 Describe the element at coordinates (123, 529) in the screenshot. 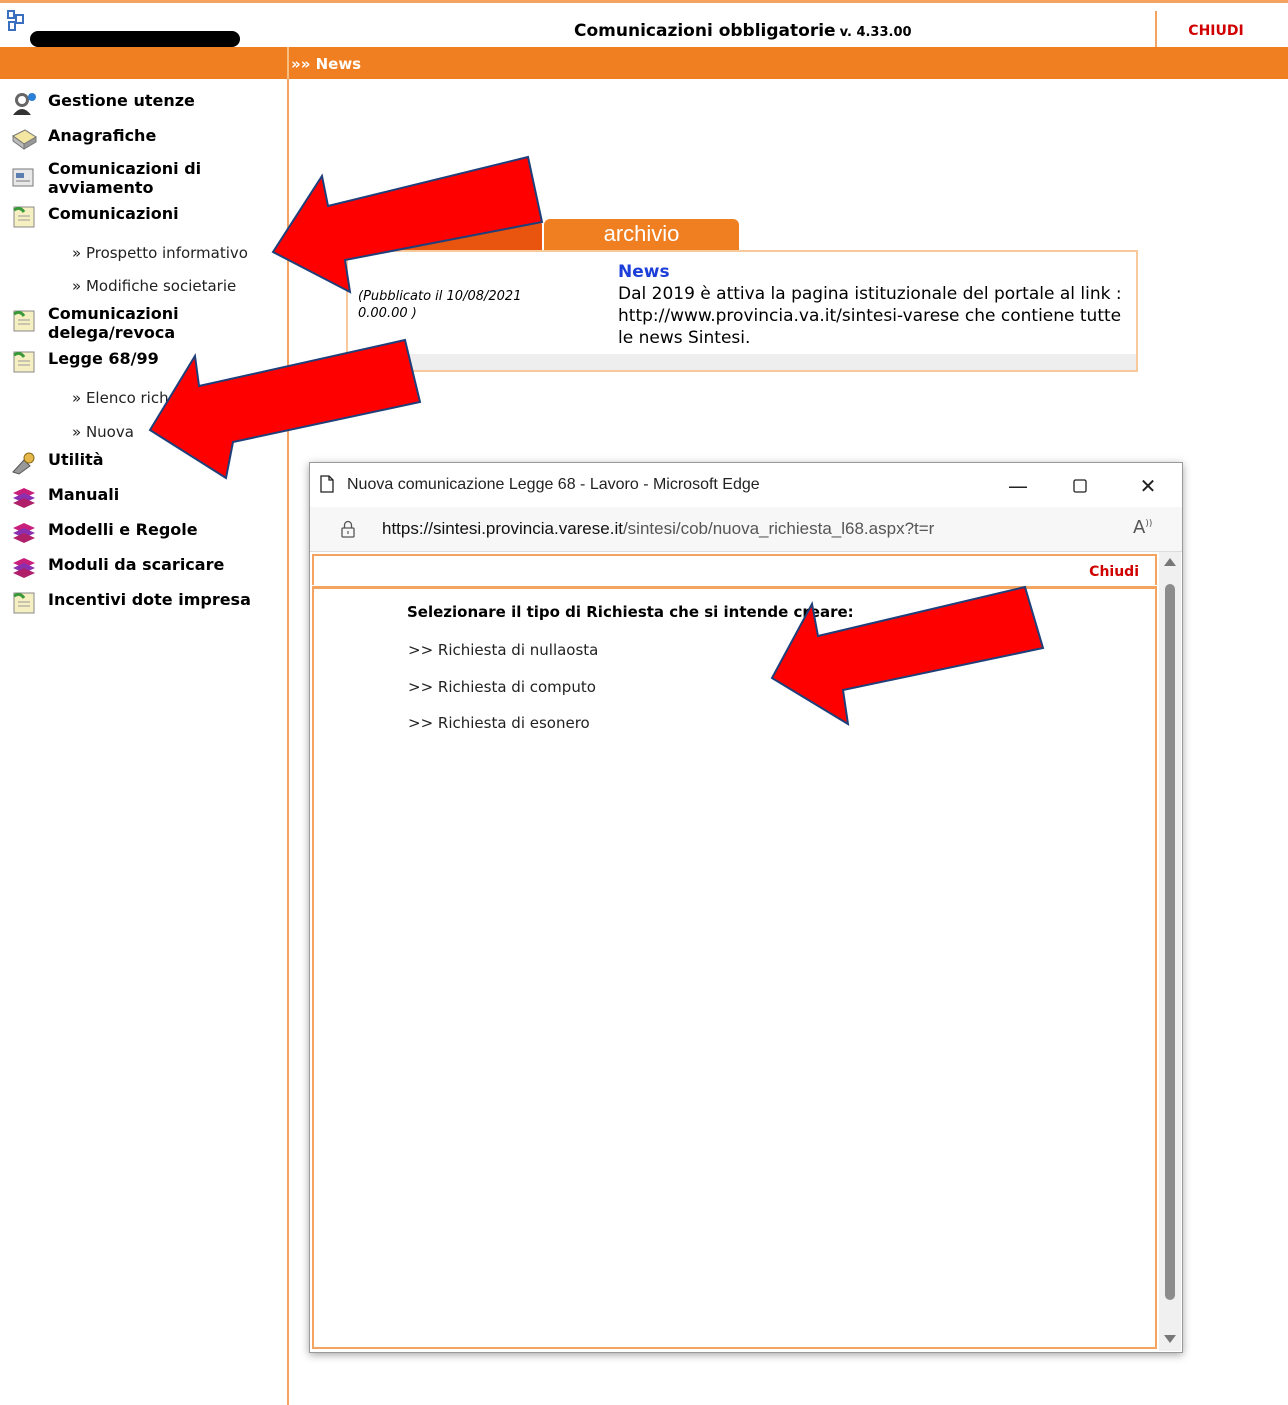

I see `sidebar-item-label: Modelli e Regole` at that location.